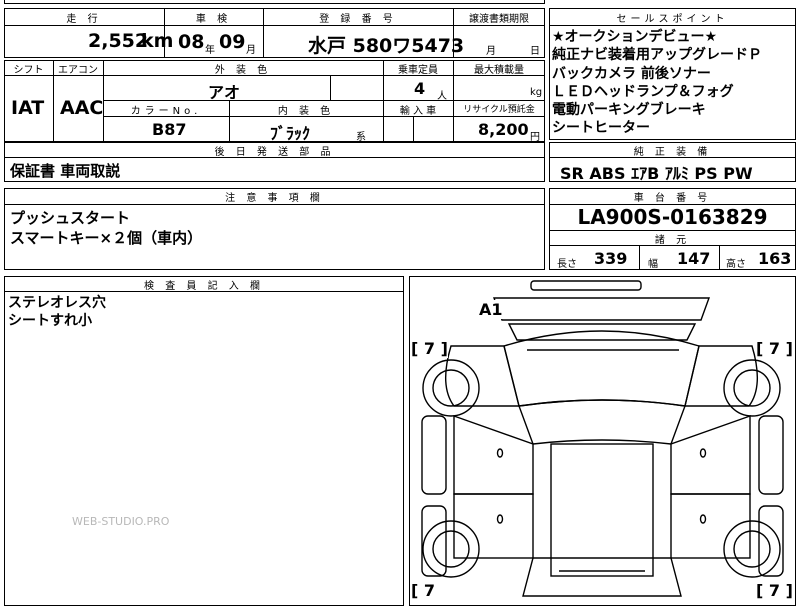  What do you see at coordinates (499, 70) in the screenshot?
I see `max-load-header: 最大積載量` at bounding box center [499, 70].